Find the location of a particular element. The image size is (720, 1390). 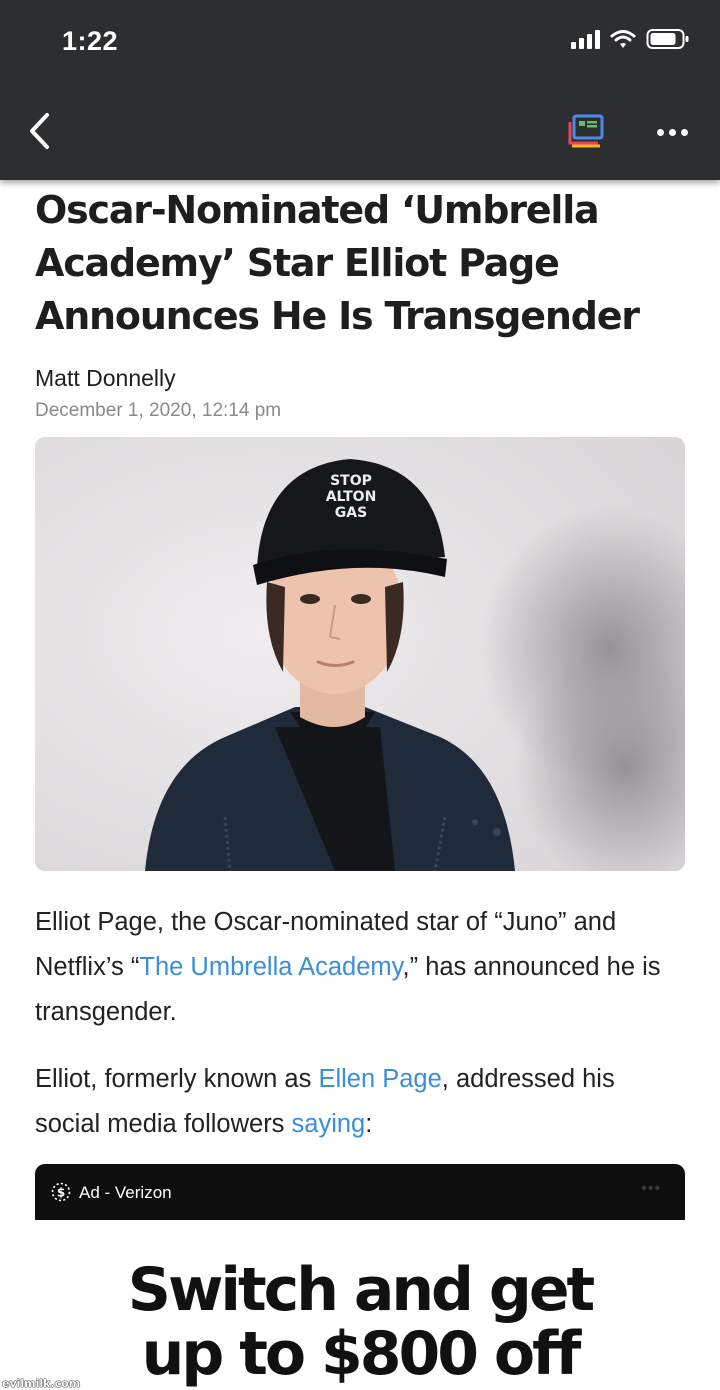

ad-banner: Switch and get up to $800 off is located at coordinates (360, 1305).